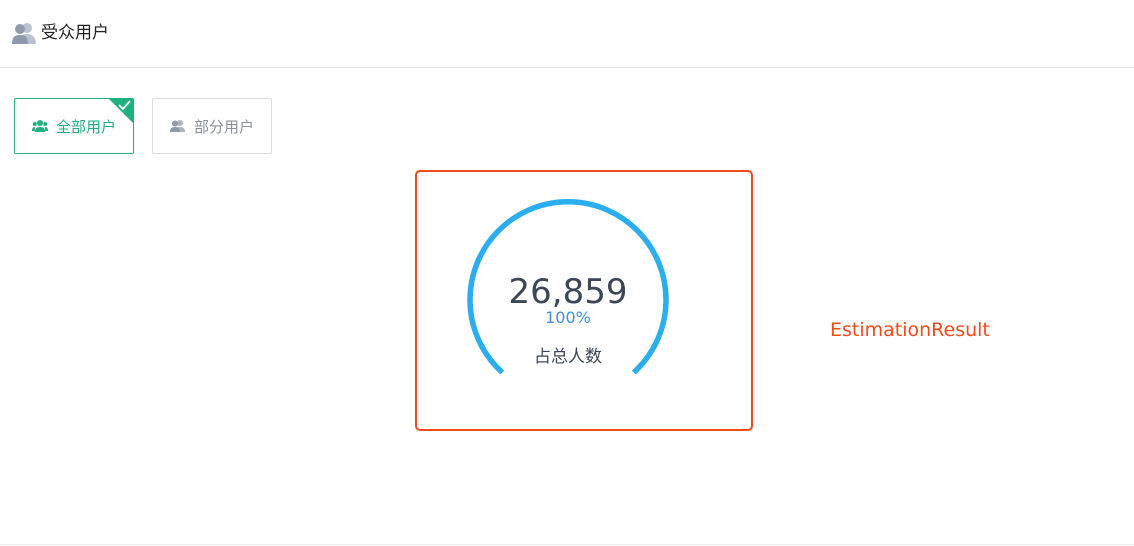 Image resolution: width=1134 pixels, height=546 pixels. Describe the element at coordinates (39, 126) in the screenshot. I see `users-group-icon` at that location.